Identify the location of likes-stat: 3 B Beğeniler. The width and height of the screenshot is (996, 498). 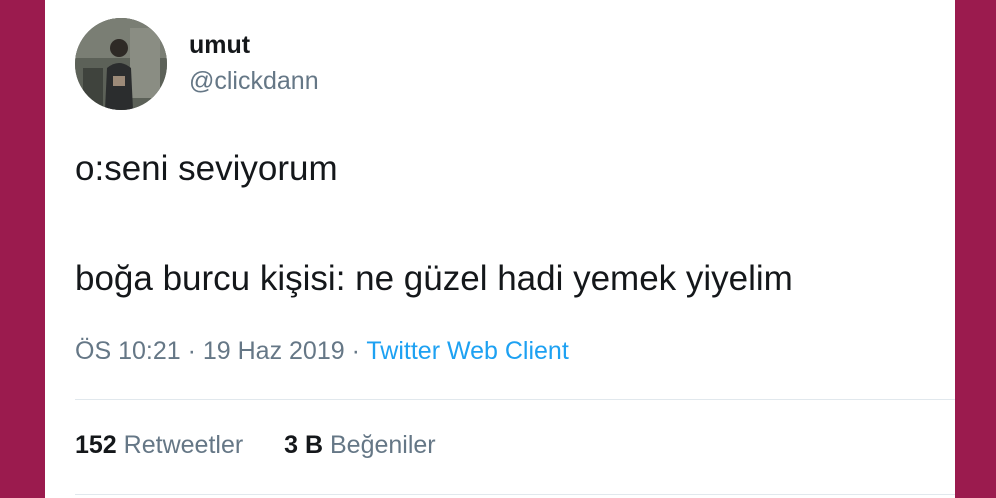
(360, 445).